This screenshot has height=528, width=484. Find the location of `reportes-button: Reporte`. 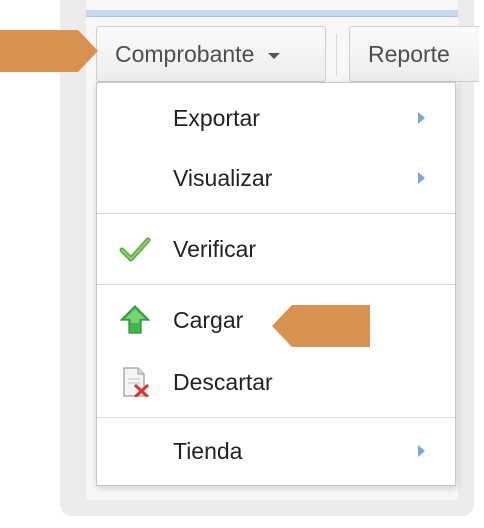

reportes-button: Reporte is located at coordinates (414, 54).